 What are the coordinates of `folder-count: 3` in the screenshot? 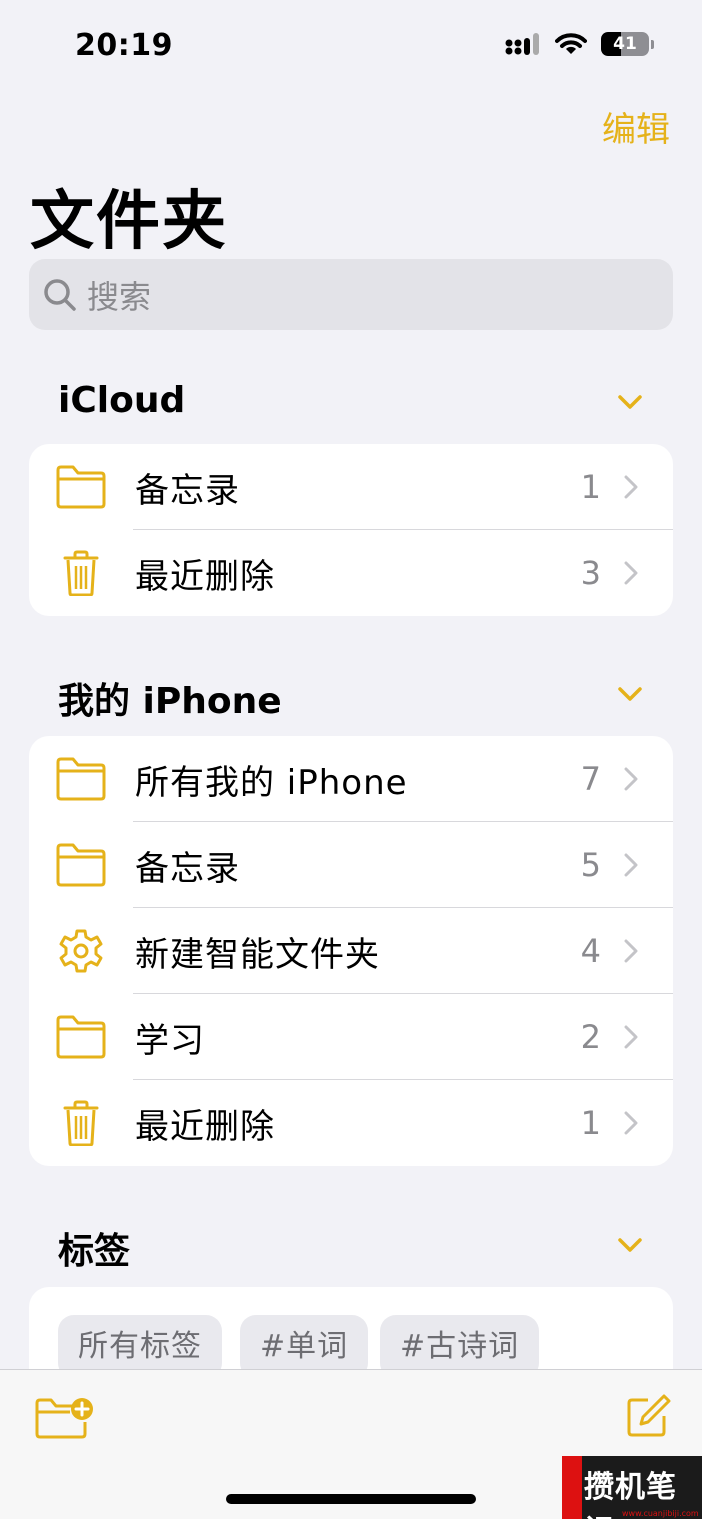 It's located at (590, 573).